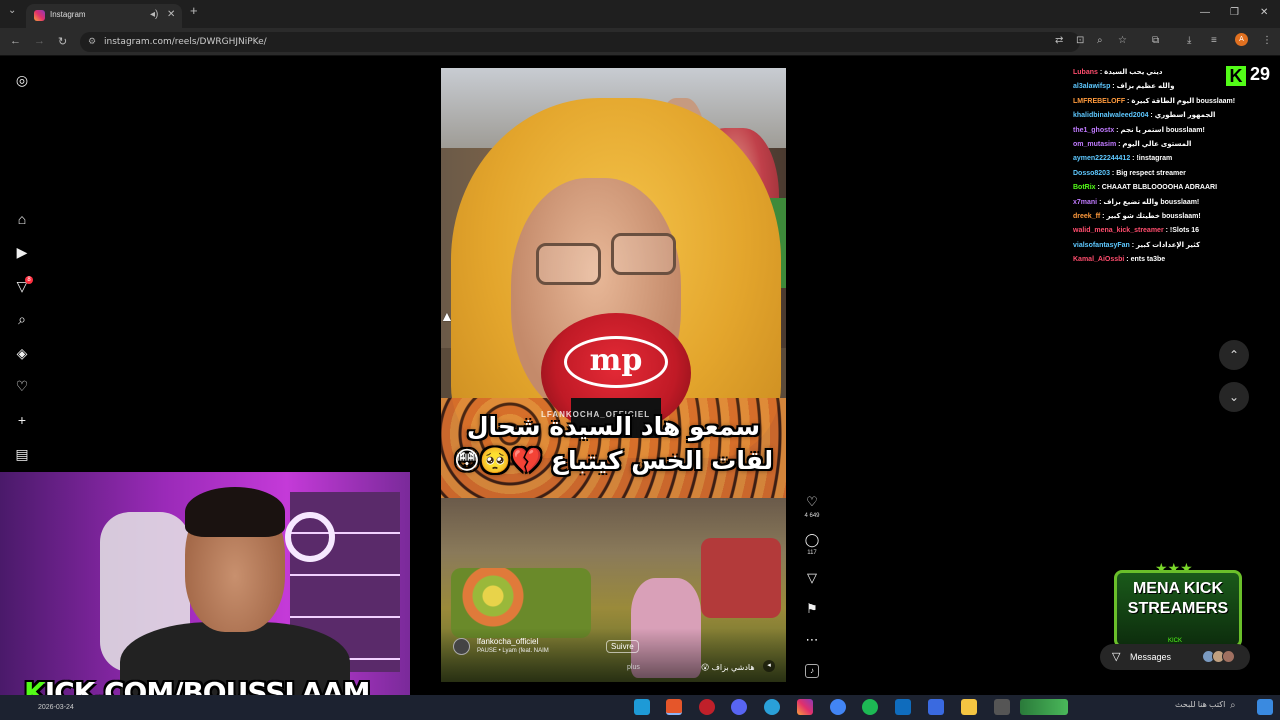 This screenshot has height=720, width=1280. I want to click on author-avatar, so click(461, 646).